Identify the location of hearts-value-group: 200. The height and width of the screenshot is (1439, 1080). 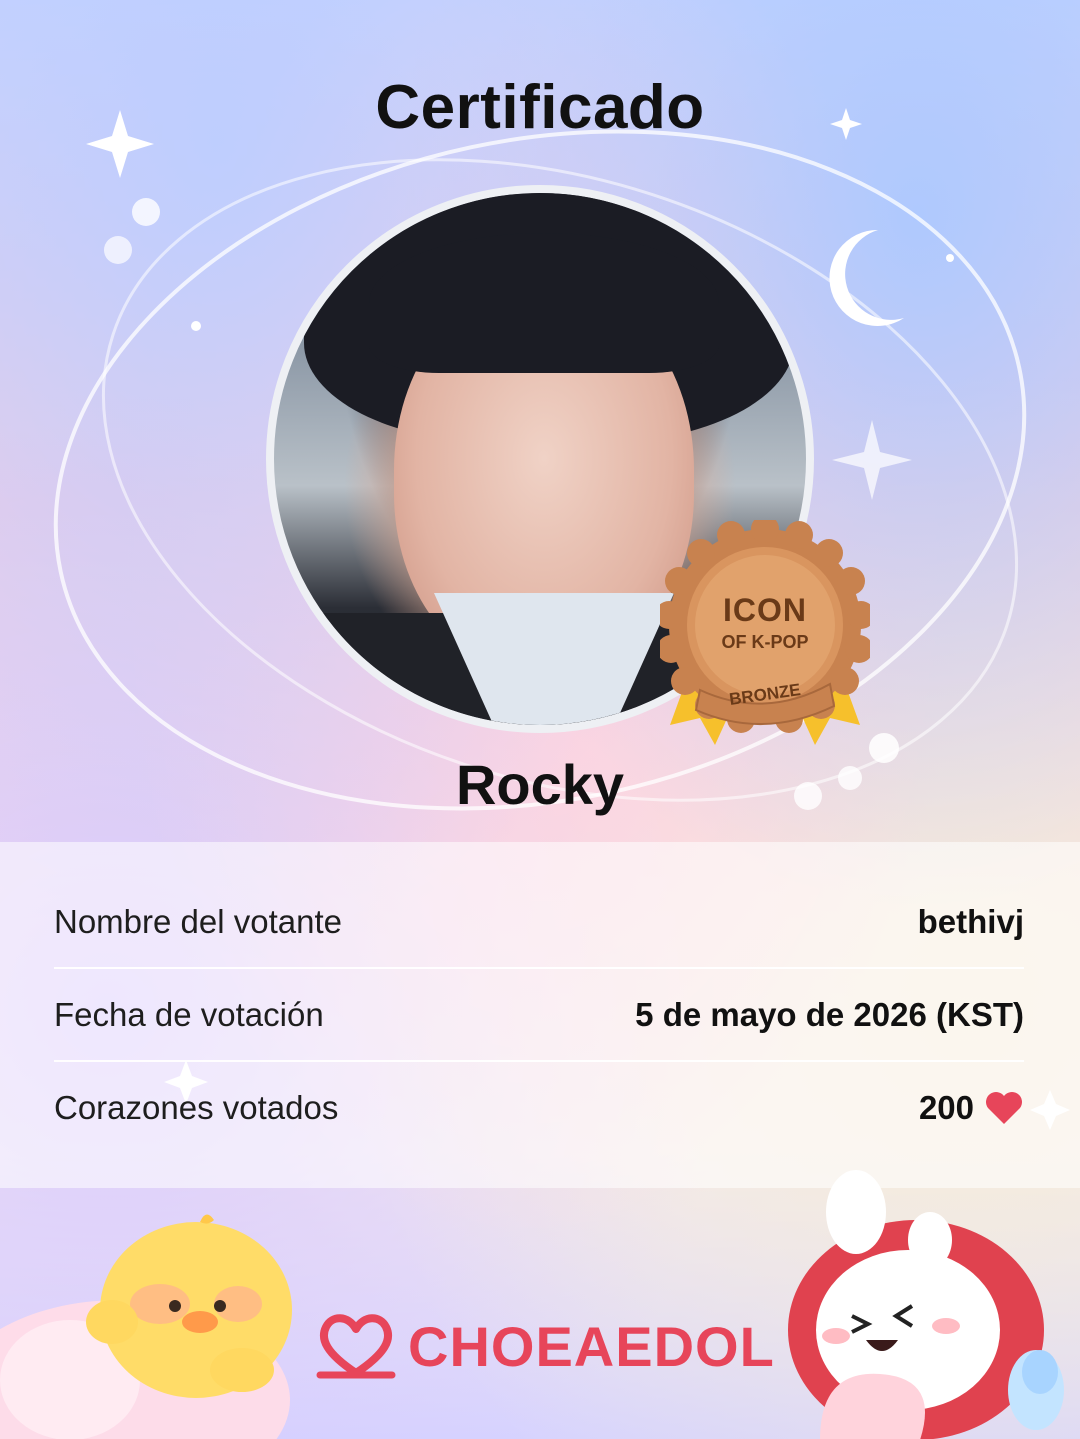
(971, 1108).